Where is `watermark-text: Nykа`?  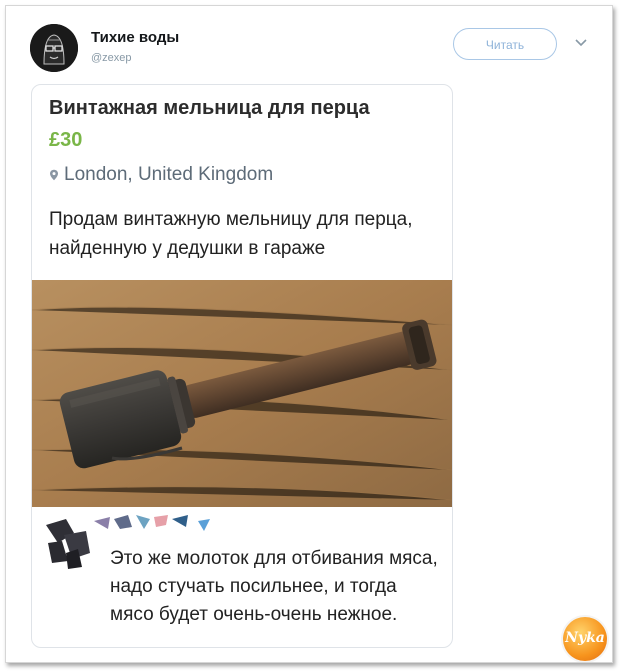 watermark-text: Nykа is located at coordinates (585, 638).